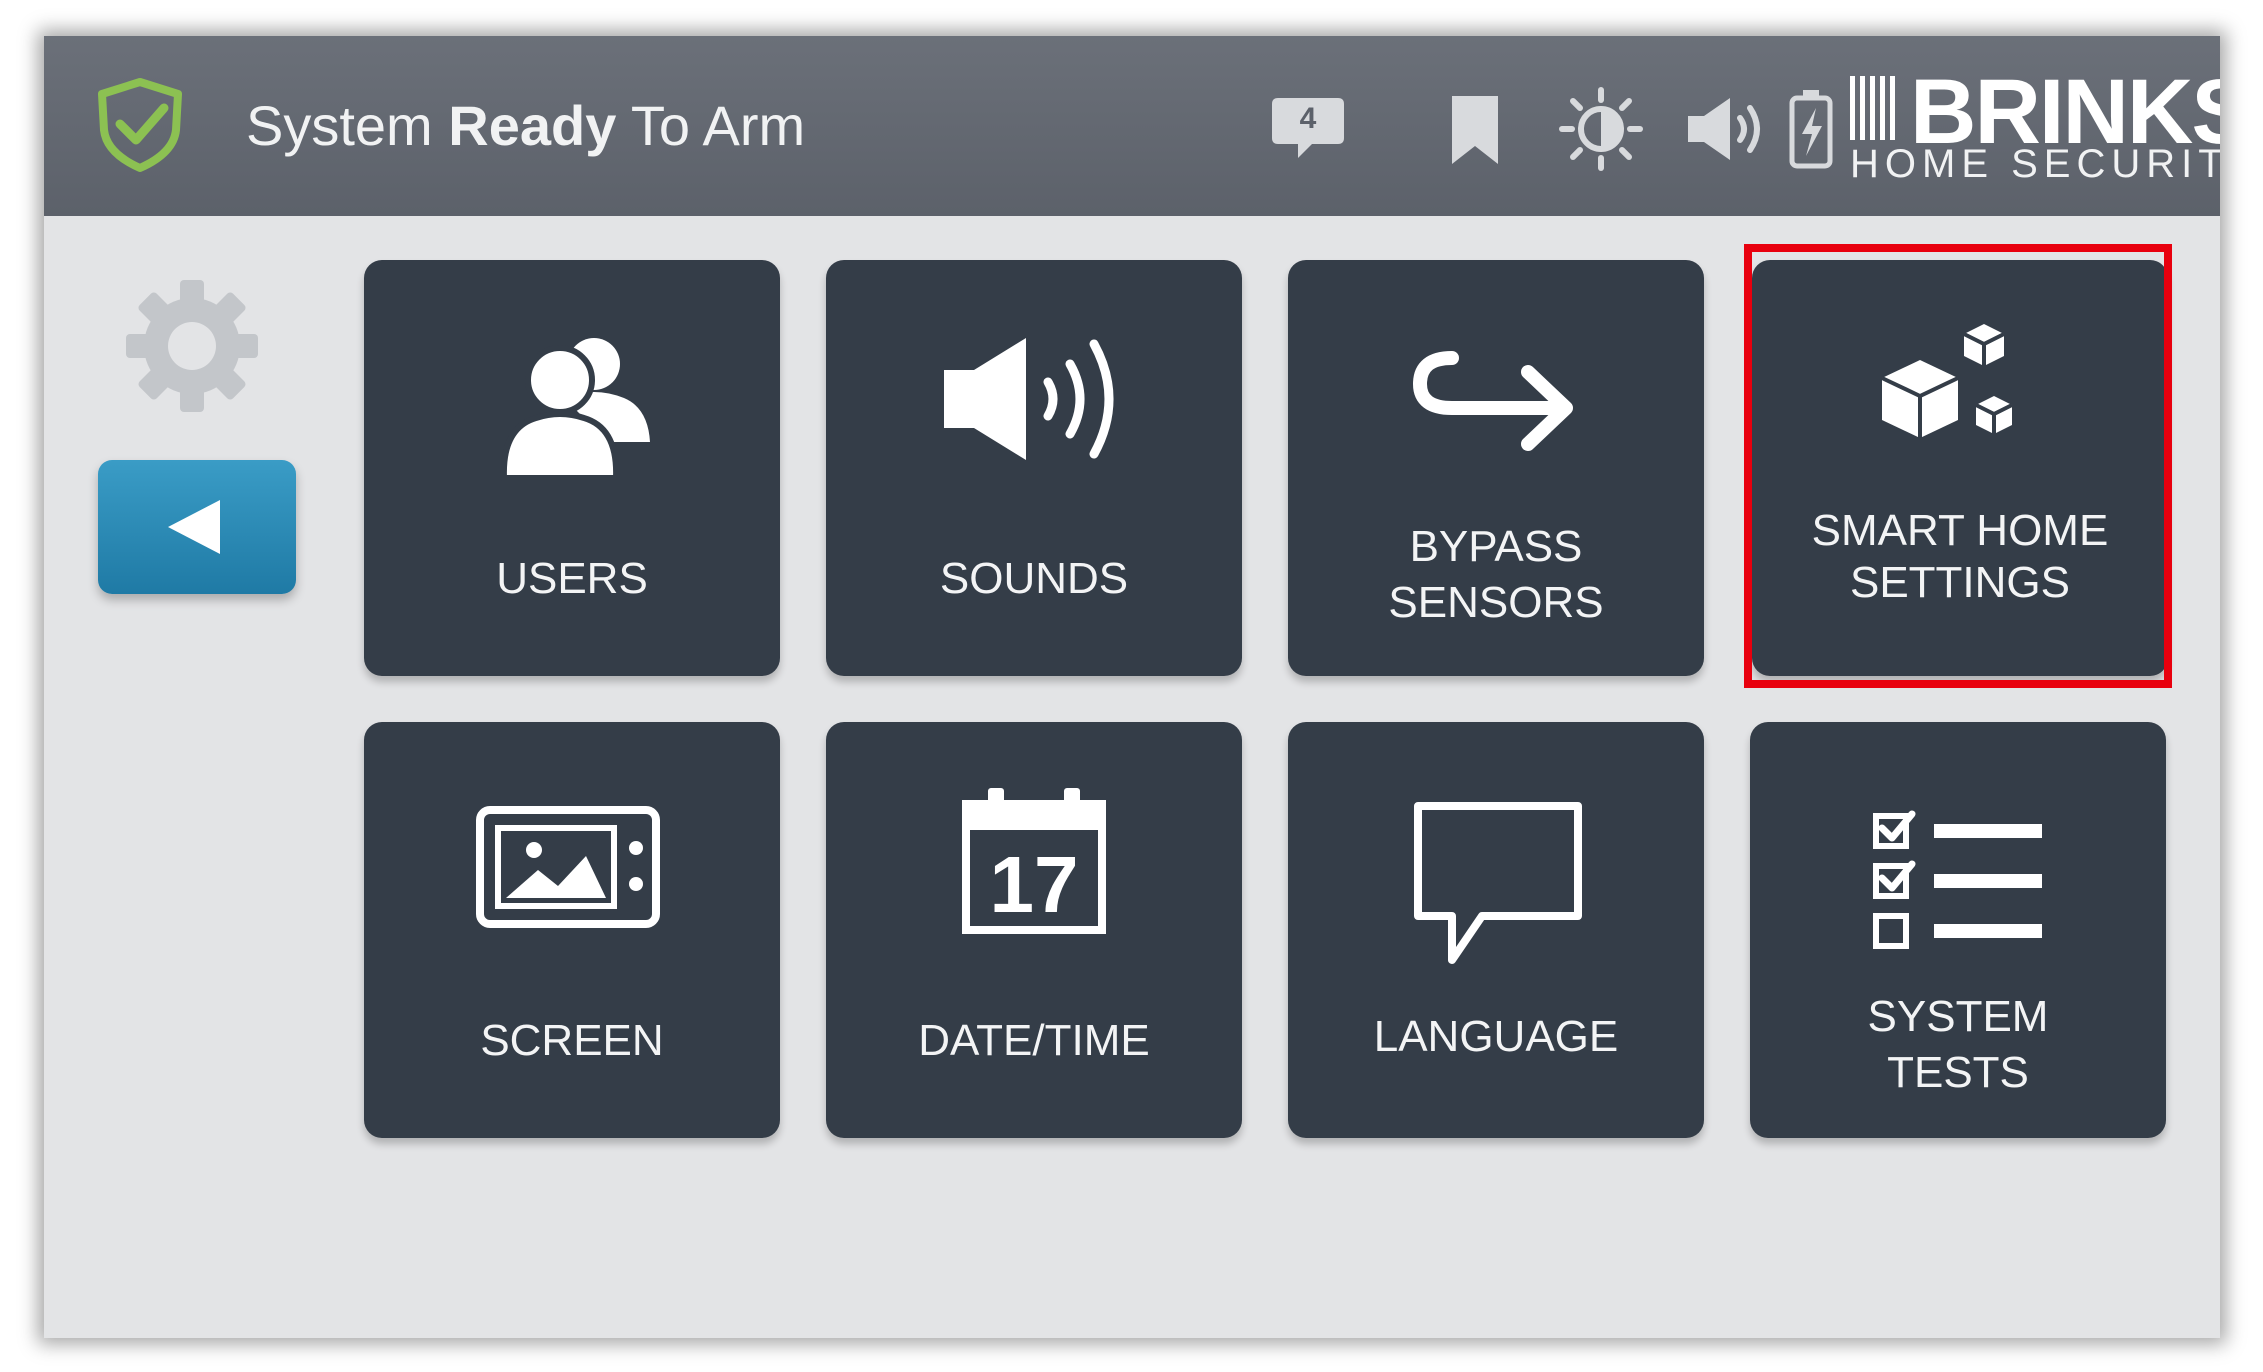 This screenshot has width=2263, height=1372. Describe the element at coordinates (575, 409) in the screenshot. I see `users-icon` at that location.